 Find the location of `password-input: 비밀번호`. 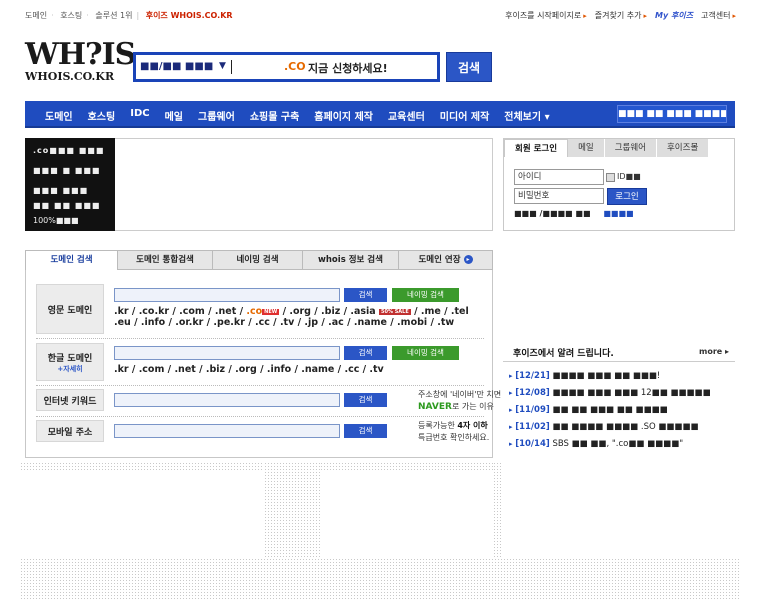

password-input: 비밀번호 is located at coordinates (559, 196).